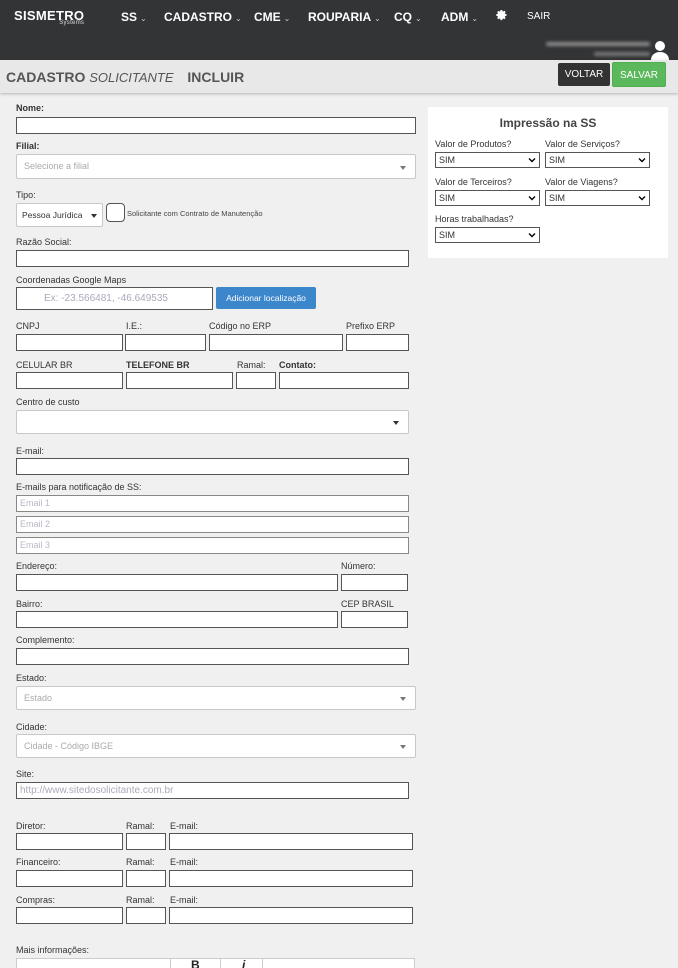  Describe the element at coordinates (374, 582) in the screenshot. I see `numero-input` at that location.